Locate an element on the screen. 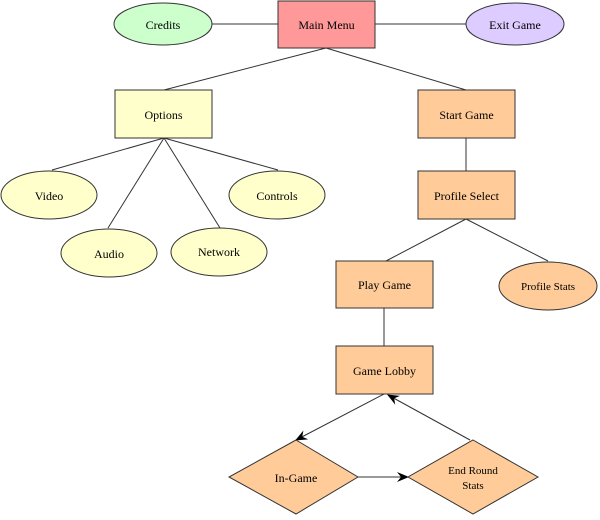 This screenshot has width=600, height=520. node-label: Video is located at coordinates (49, 196).